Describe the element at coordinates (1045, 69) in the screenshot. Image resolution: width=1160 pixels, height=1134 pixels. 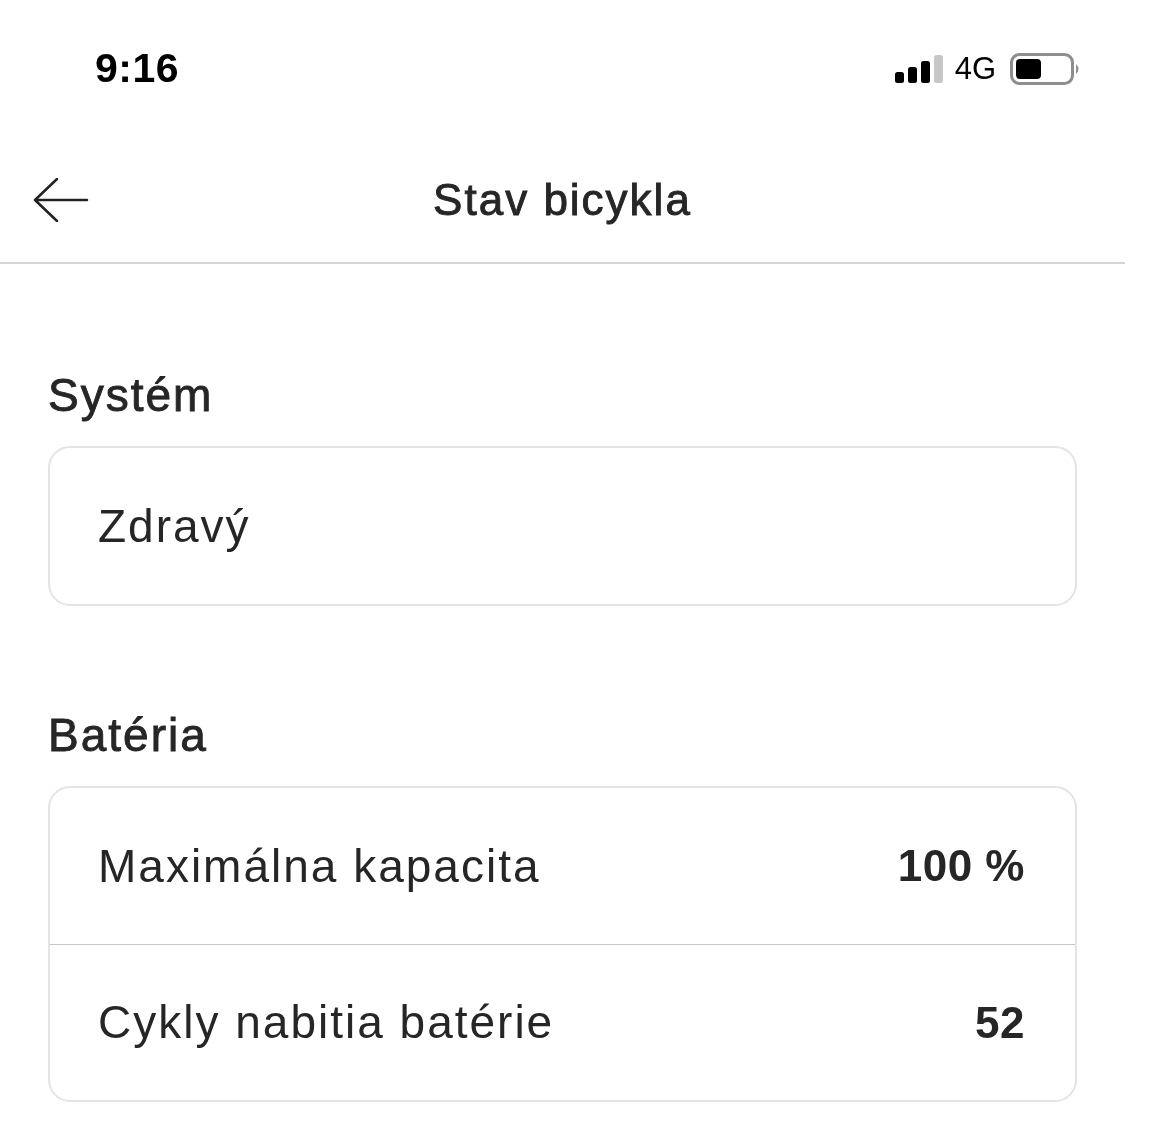
I see `battery-icon` at that location.